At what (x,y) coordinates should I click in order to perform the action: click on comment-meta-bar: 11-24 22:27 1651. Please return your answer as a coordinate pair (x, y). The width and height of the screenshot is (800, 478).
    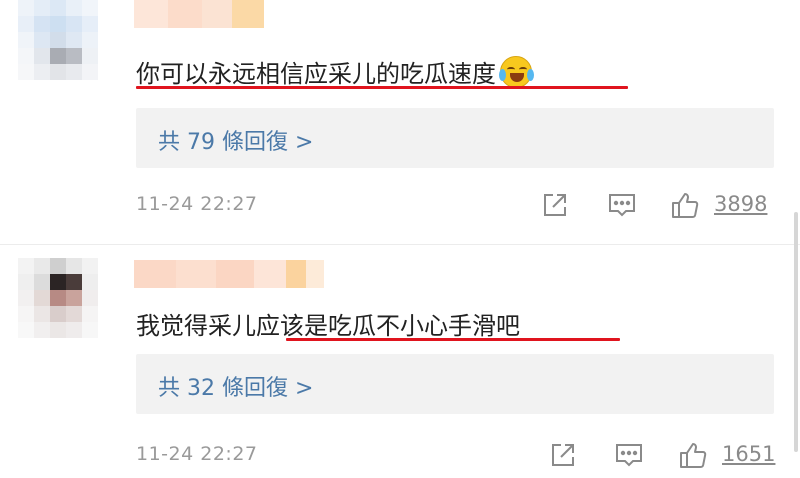
    Looking at the image, I should click on (400, 456).